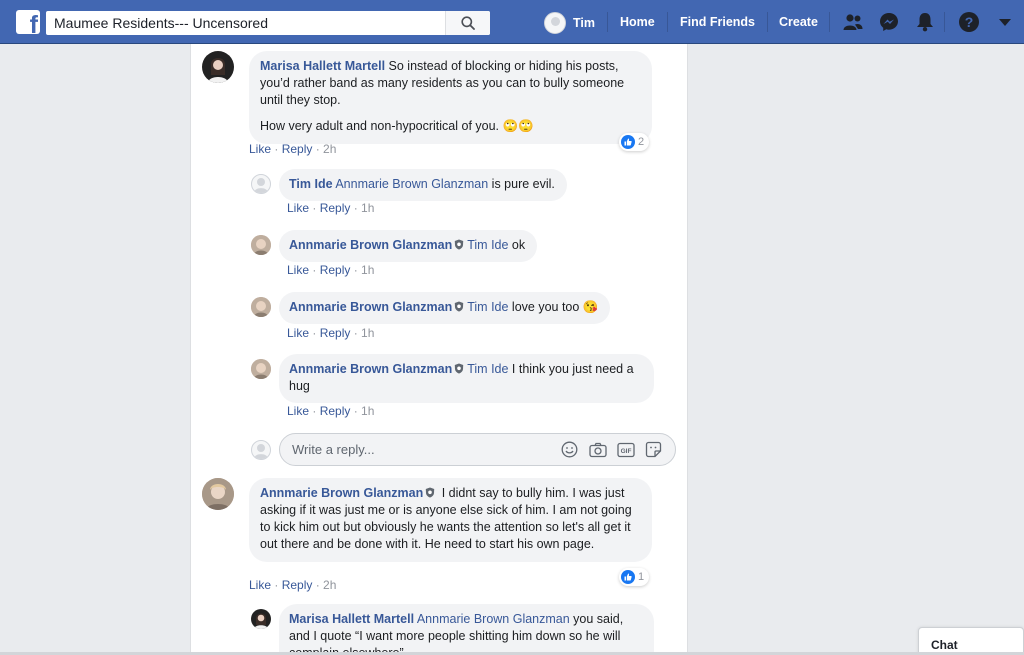 The height and width of the screenshot is (655, 1024). I want to click on svg-text: GIF, so click(625, 451).